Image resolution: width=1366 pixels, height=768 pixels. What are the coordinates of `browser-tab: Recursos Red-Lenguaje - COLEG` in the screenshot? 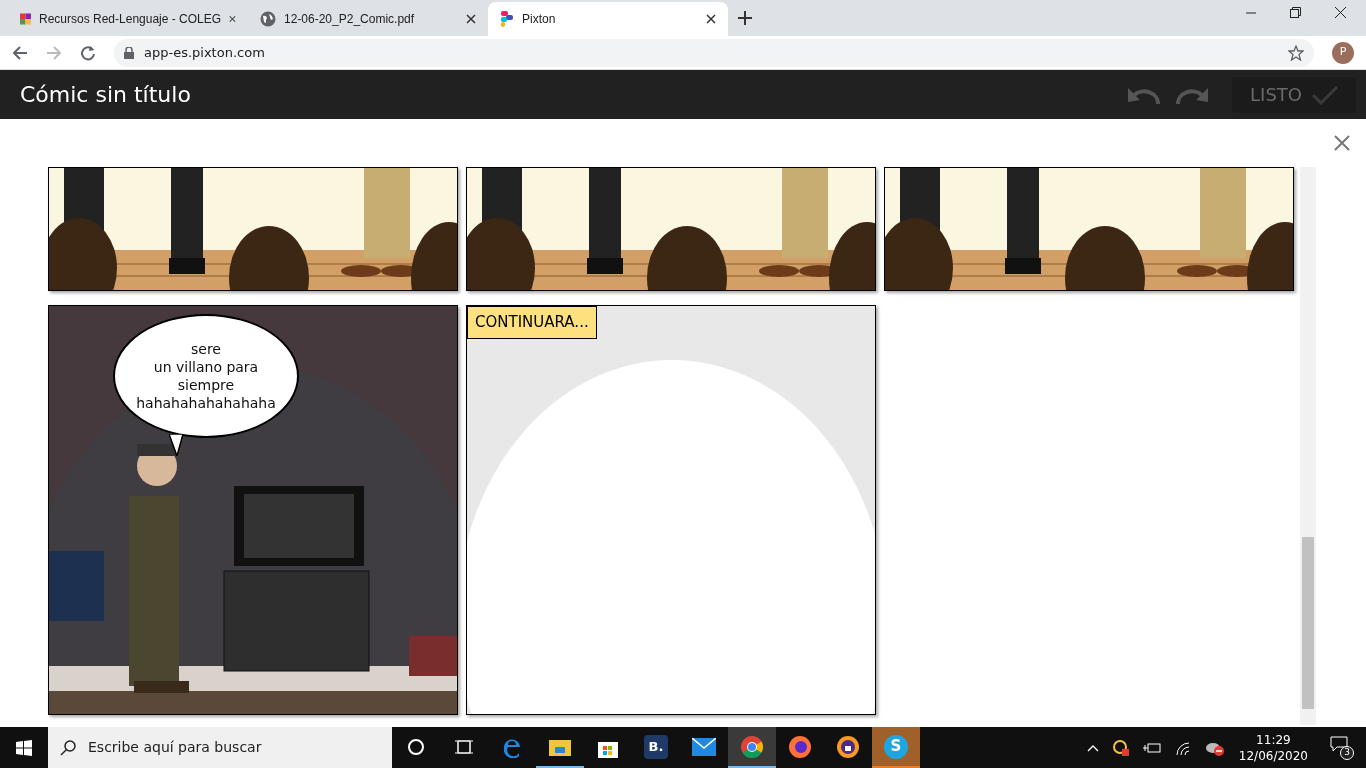 It's located at (128, 19).